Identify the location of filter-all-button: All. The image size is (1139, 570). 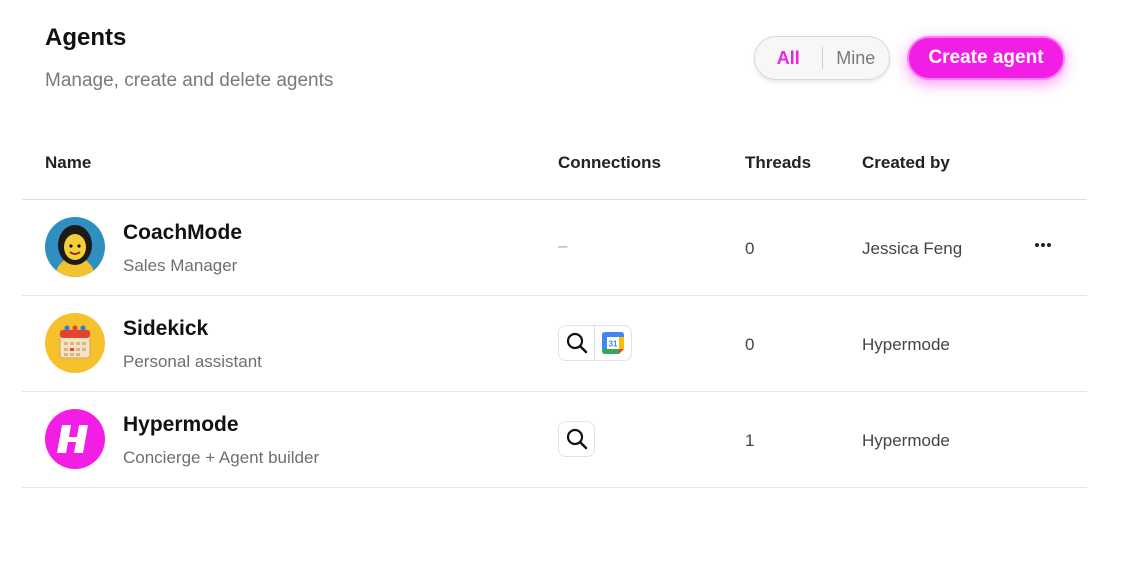
(788, 58).